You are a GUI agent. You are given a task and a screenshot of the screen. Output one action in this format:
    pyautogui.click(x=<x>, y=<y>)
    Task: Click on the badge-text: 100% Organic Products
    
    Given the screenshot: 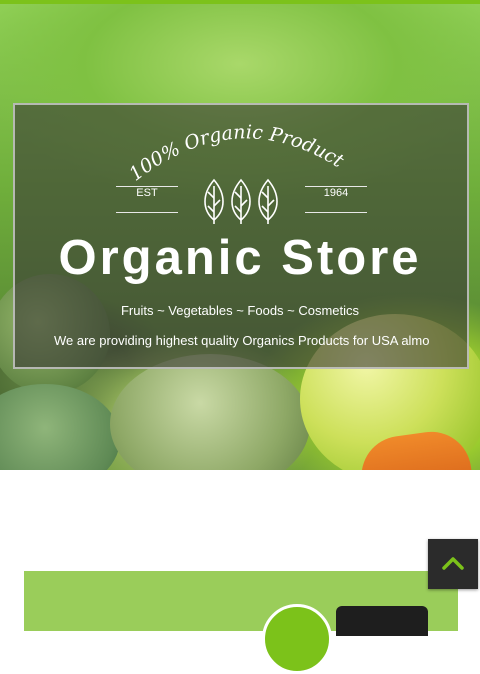 What is the action you would take?
    pyautogui.click(x=229, y=147)
    